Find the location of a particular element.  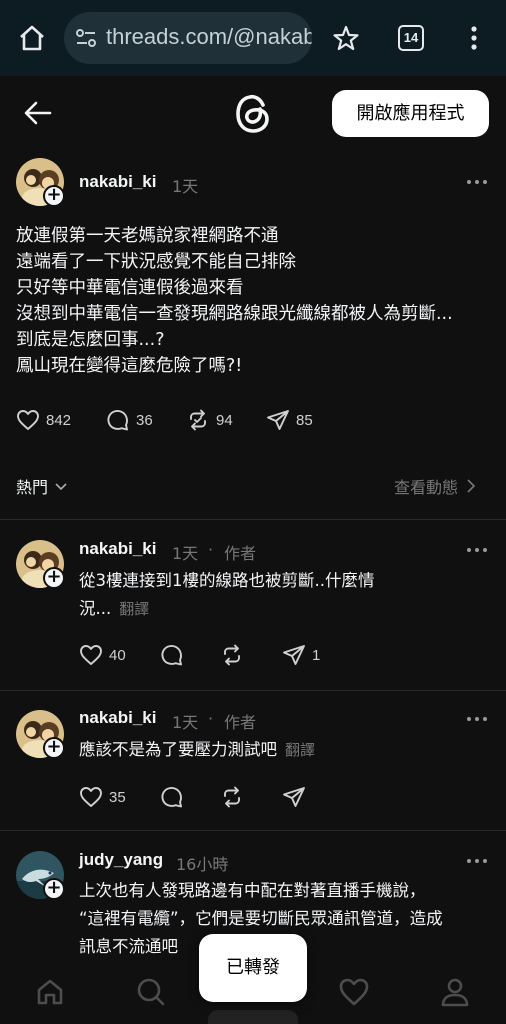

back-arrow-icon is located at coordinates (38, 113).